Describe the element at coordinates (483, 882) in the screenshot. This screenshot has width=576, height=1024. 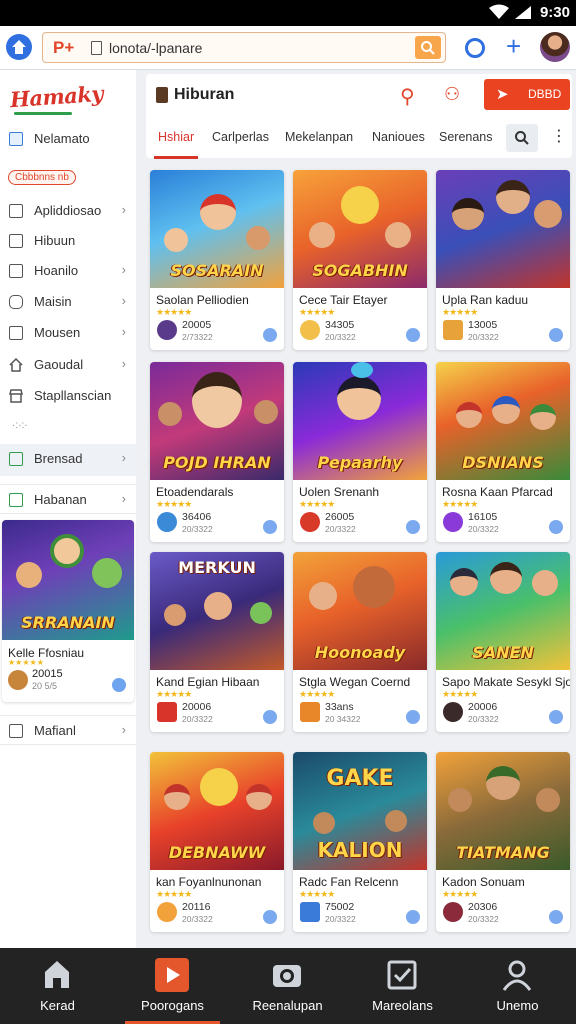
I see `game-title: Kadon Sonuam` at that location.